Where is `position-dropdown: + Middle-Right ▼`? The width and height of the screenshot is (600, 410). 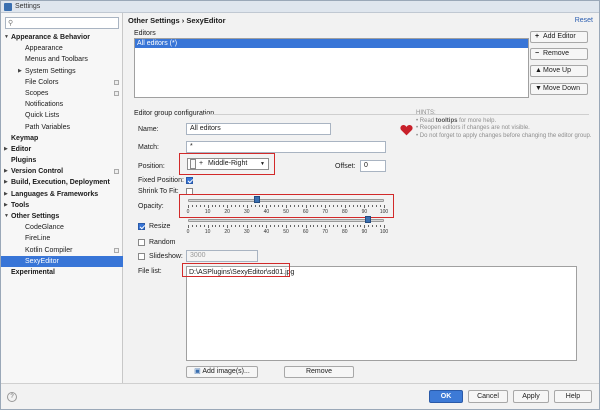
position-dropdown: + Middle-Right ▼ is located at coordinates (228, 164).